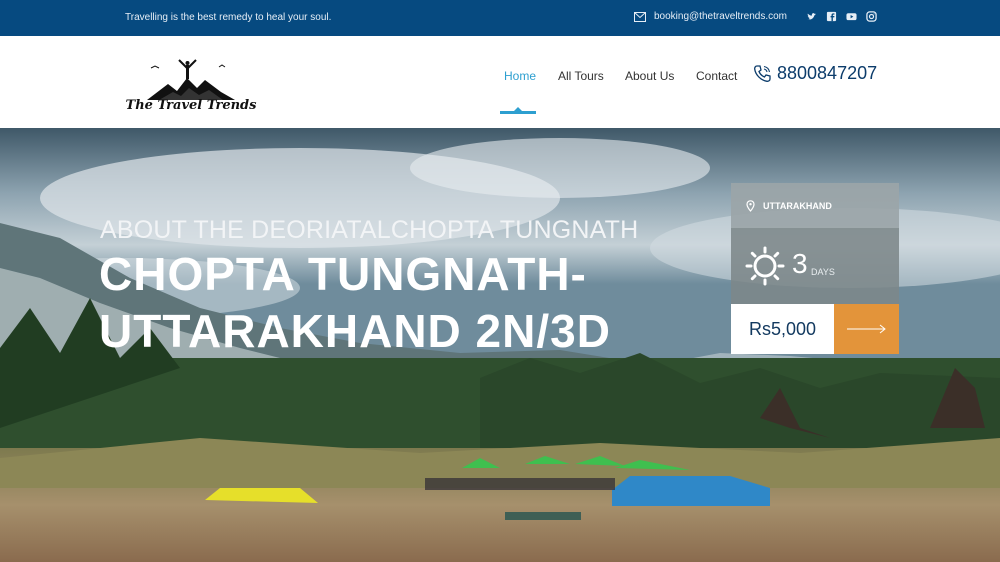 The height and width of the screenshot is (562, 1000). Describe the element at coordinates (762, 73) in the screenshot. I see `phone-icon` at that location.